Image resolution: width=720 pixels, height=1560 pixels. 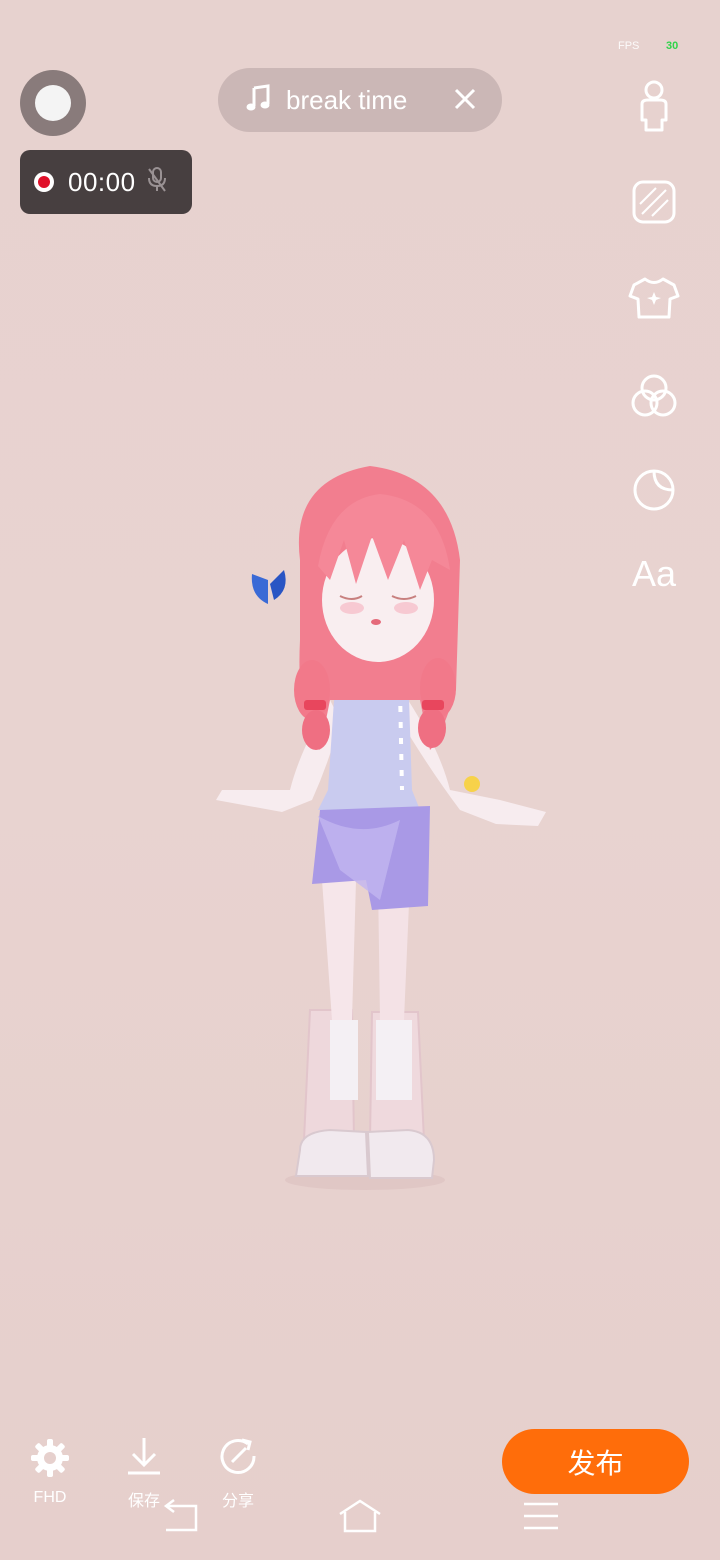 What do you see at coordinates (347, 99) in the screenshot?
I see `music-title: break time` at bounding box center [347, 99].